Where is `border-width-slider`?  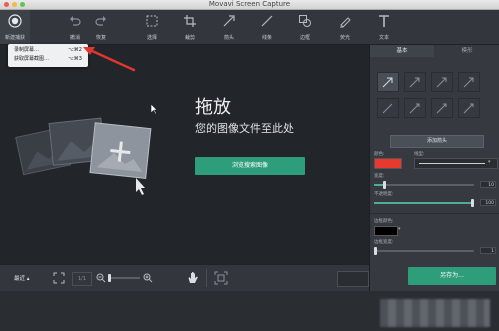 border-width-slider is located at coordinates (424, 251).